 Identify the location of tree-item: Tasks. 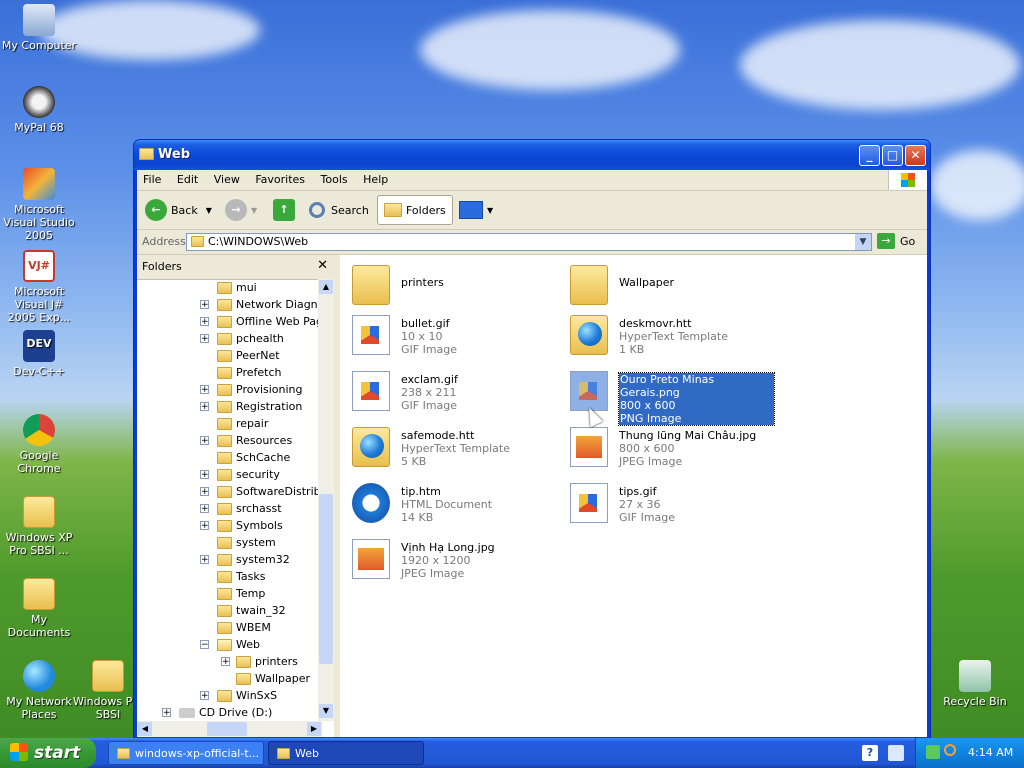
(241, 576).